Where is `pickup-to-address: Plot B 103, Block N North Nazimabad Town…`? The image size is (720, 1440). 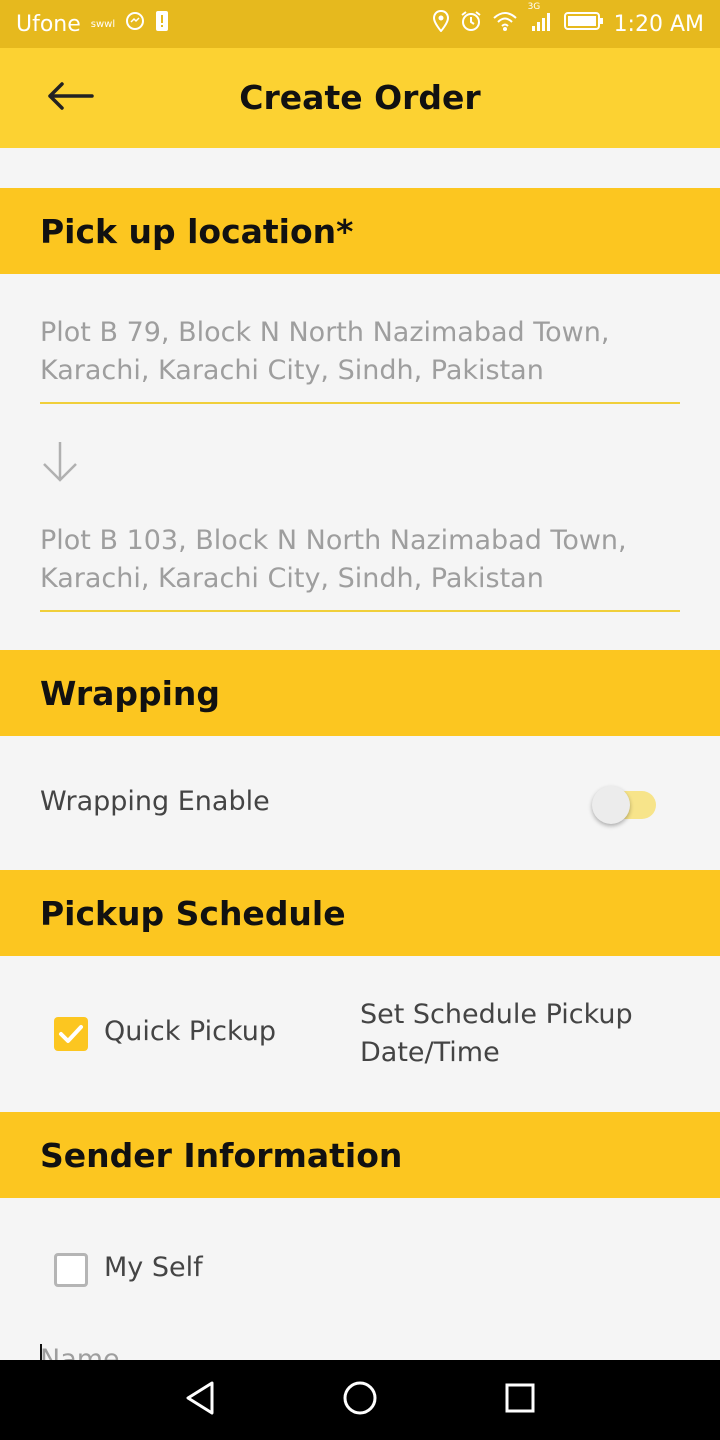
pickup-to-address: Plot B 103, Block N North Nazimabad Town… is located at coordinates (360, 567).